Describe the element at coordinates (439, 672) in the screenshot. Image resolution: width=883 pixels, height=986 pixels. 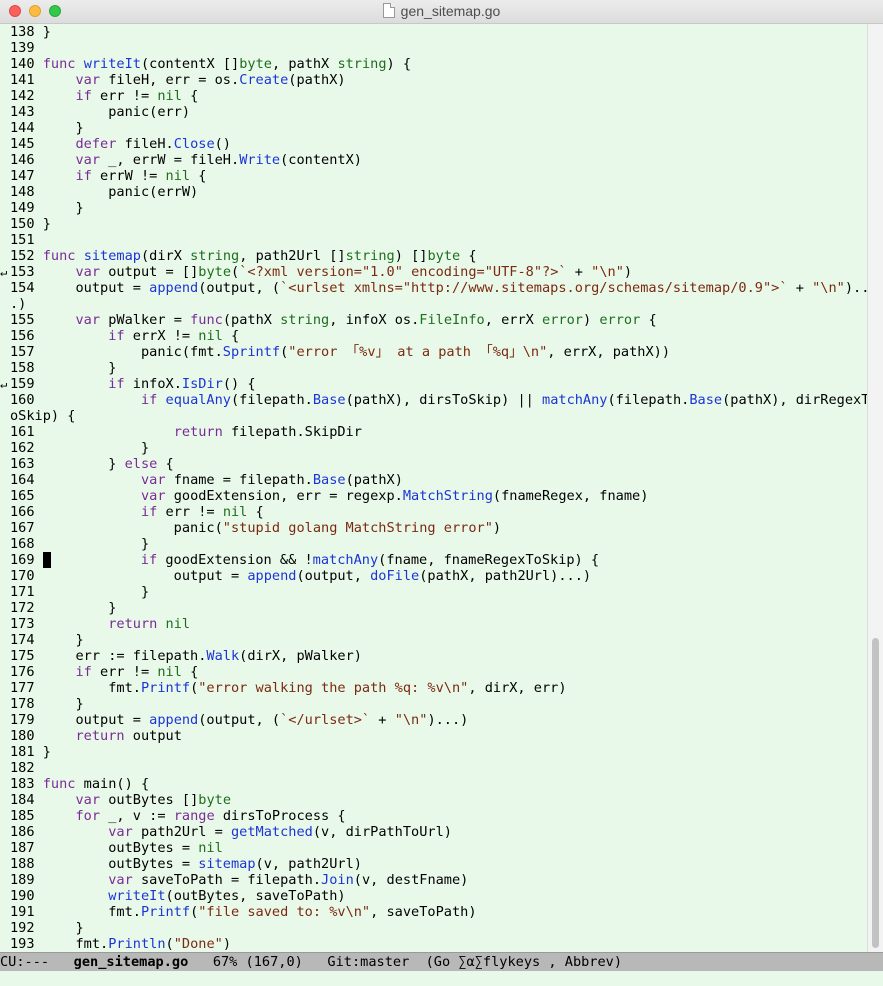
I see `code-line: 176 if err != nil {` at that location.